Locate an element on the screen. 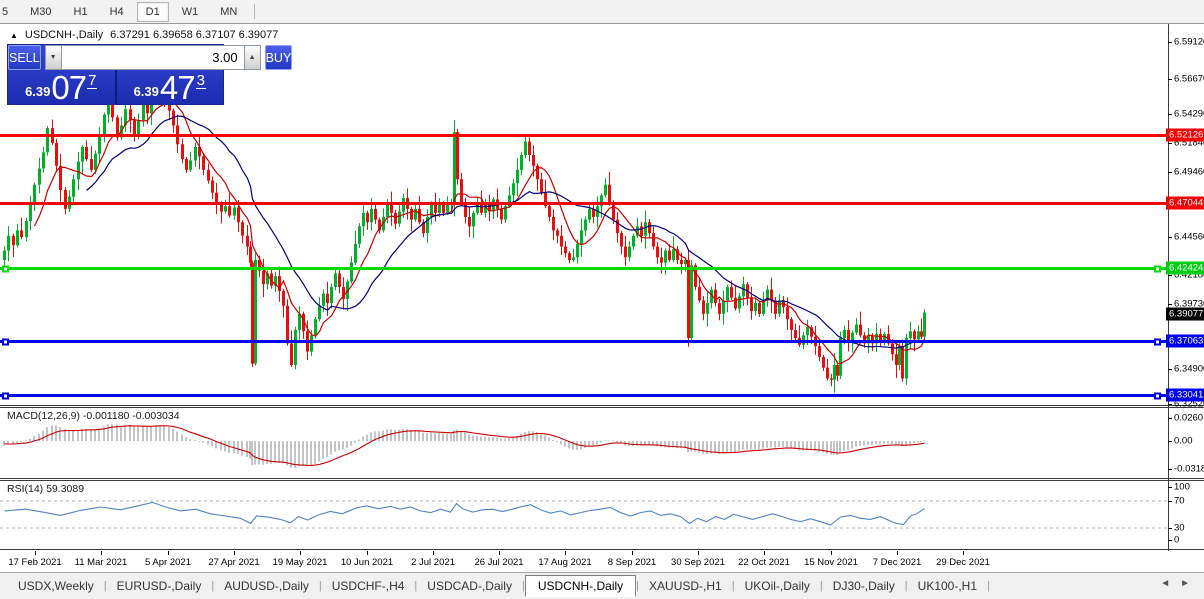 This screenshot has width=1204, height=599. chart-tab-uk100h1: UK100-,H1 is located at coordinates (947, 586).